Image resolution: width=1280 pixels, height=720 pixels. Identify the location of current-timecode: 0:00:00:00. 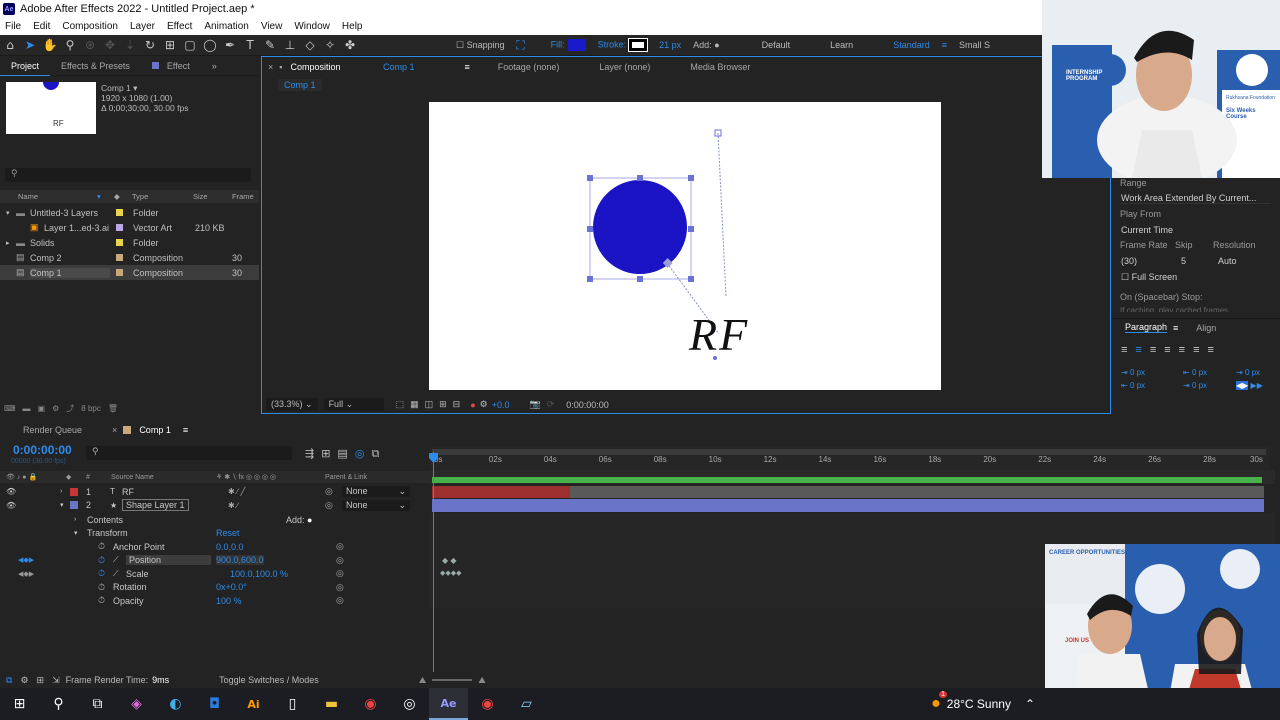
(42, 450).